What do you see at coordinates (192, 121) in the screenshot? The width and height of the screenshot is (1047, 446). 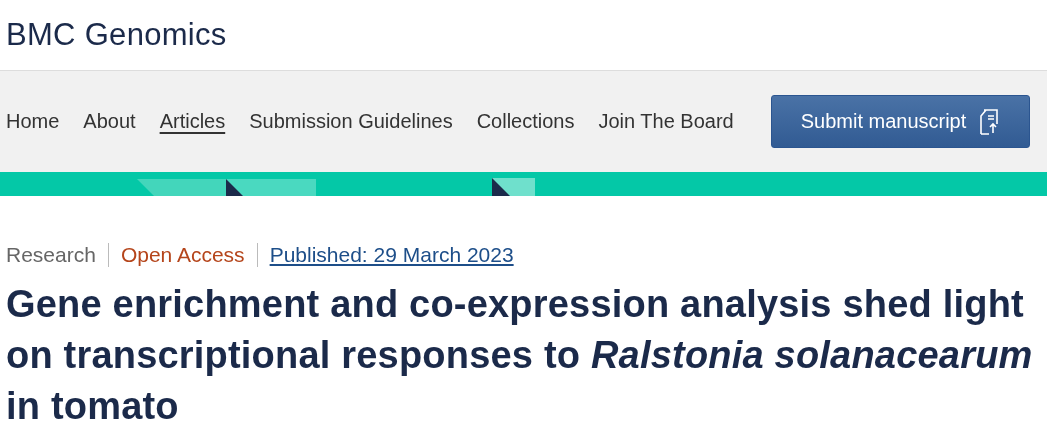 I see `nav-link: Articles` at bounding box center [192, 121].